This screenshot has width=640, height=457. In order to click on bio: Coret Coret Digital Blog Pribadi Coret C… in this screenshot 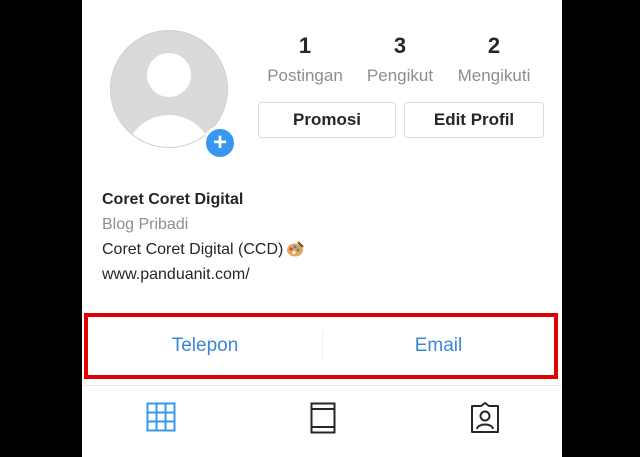, I will do `click(203, 237)`.